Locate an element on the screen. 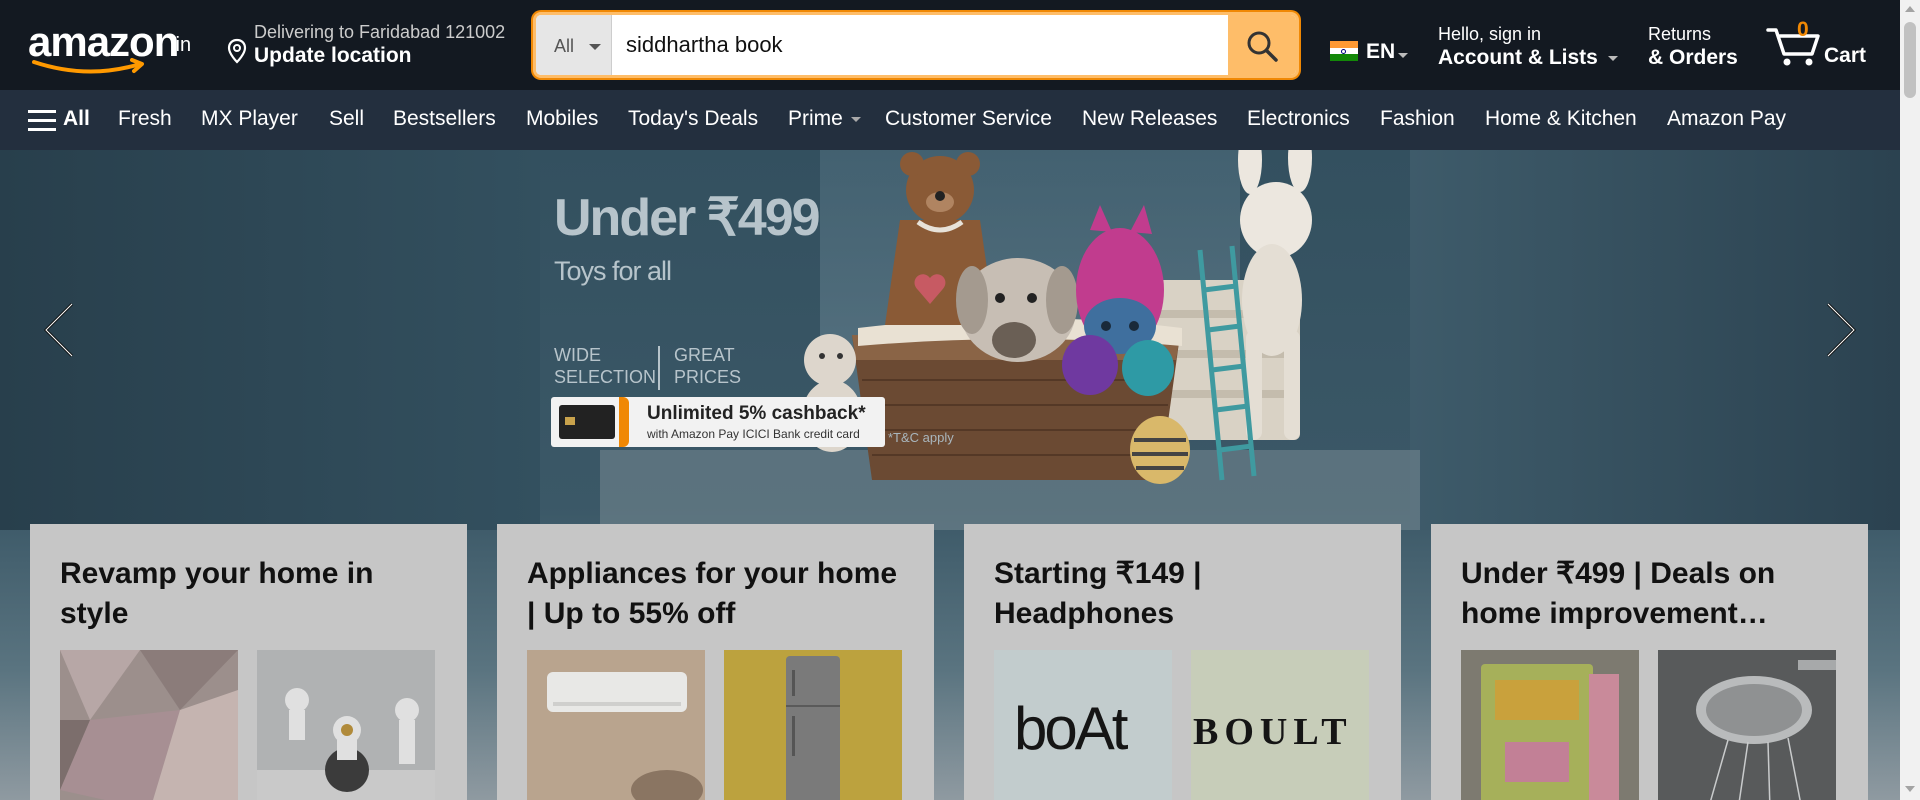  chevron-right-icon is located at coordinates (1841, 330).